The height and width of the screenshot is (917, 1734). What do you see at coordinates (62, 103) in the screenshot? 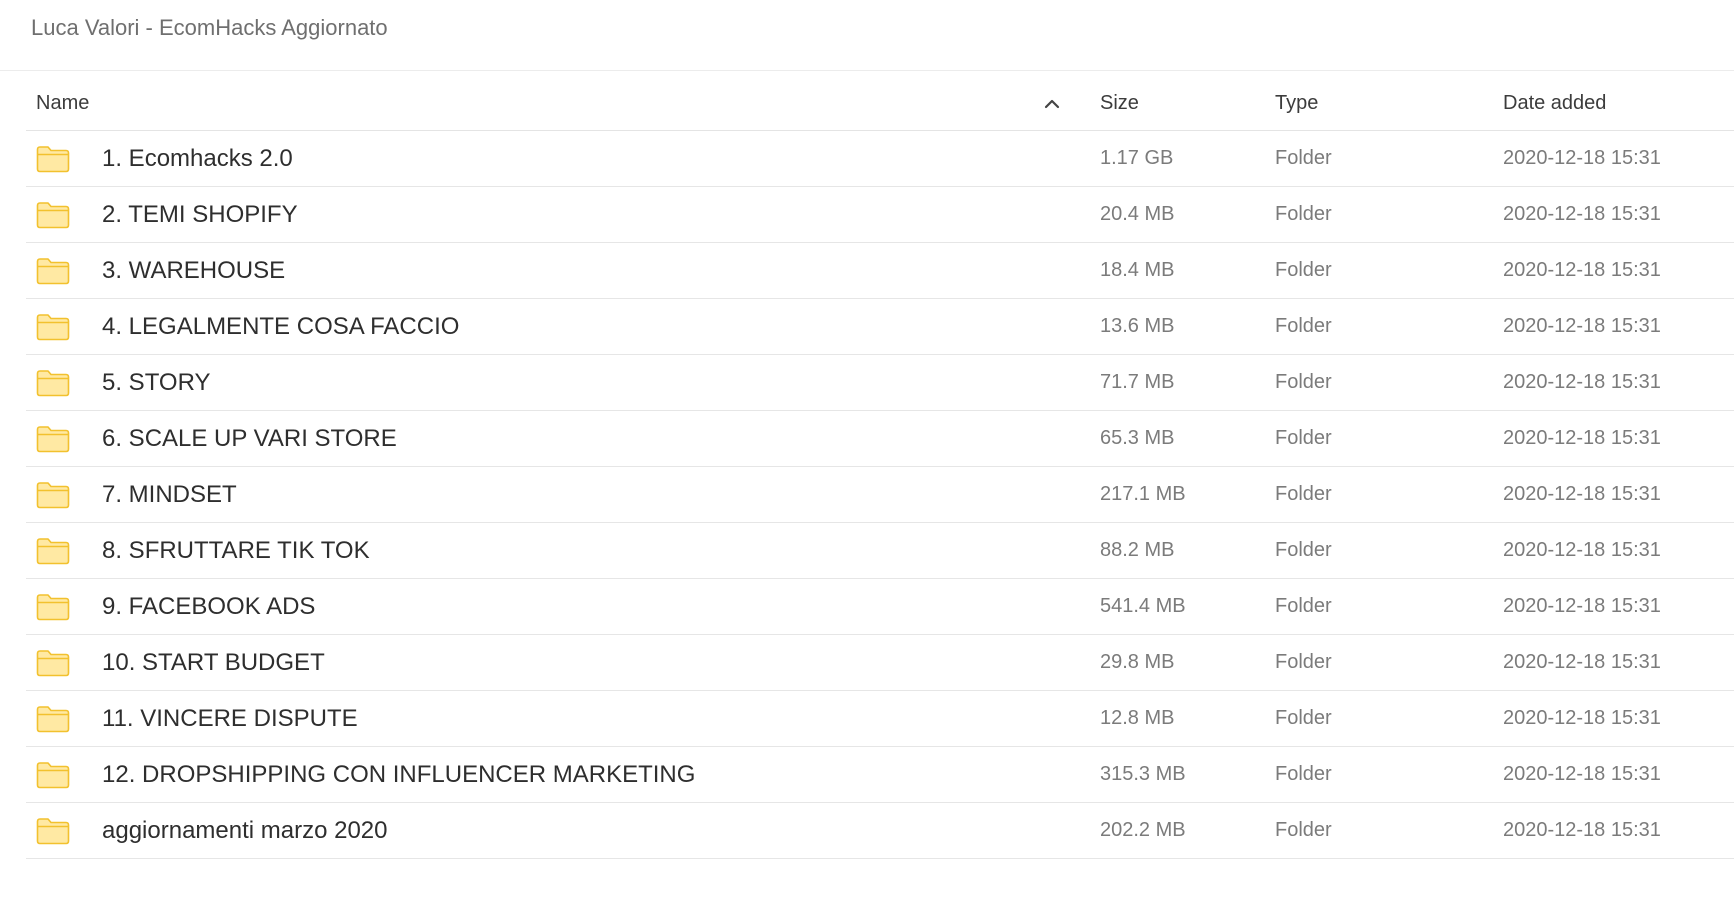
I see `column-header-name: Name` at bounding box center [62, 103].